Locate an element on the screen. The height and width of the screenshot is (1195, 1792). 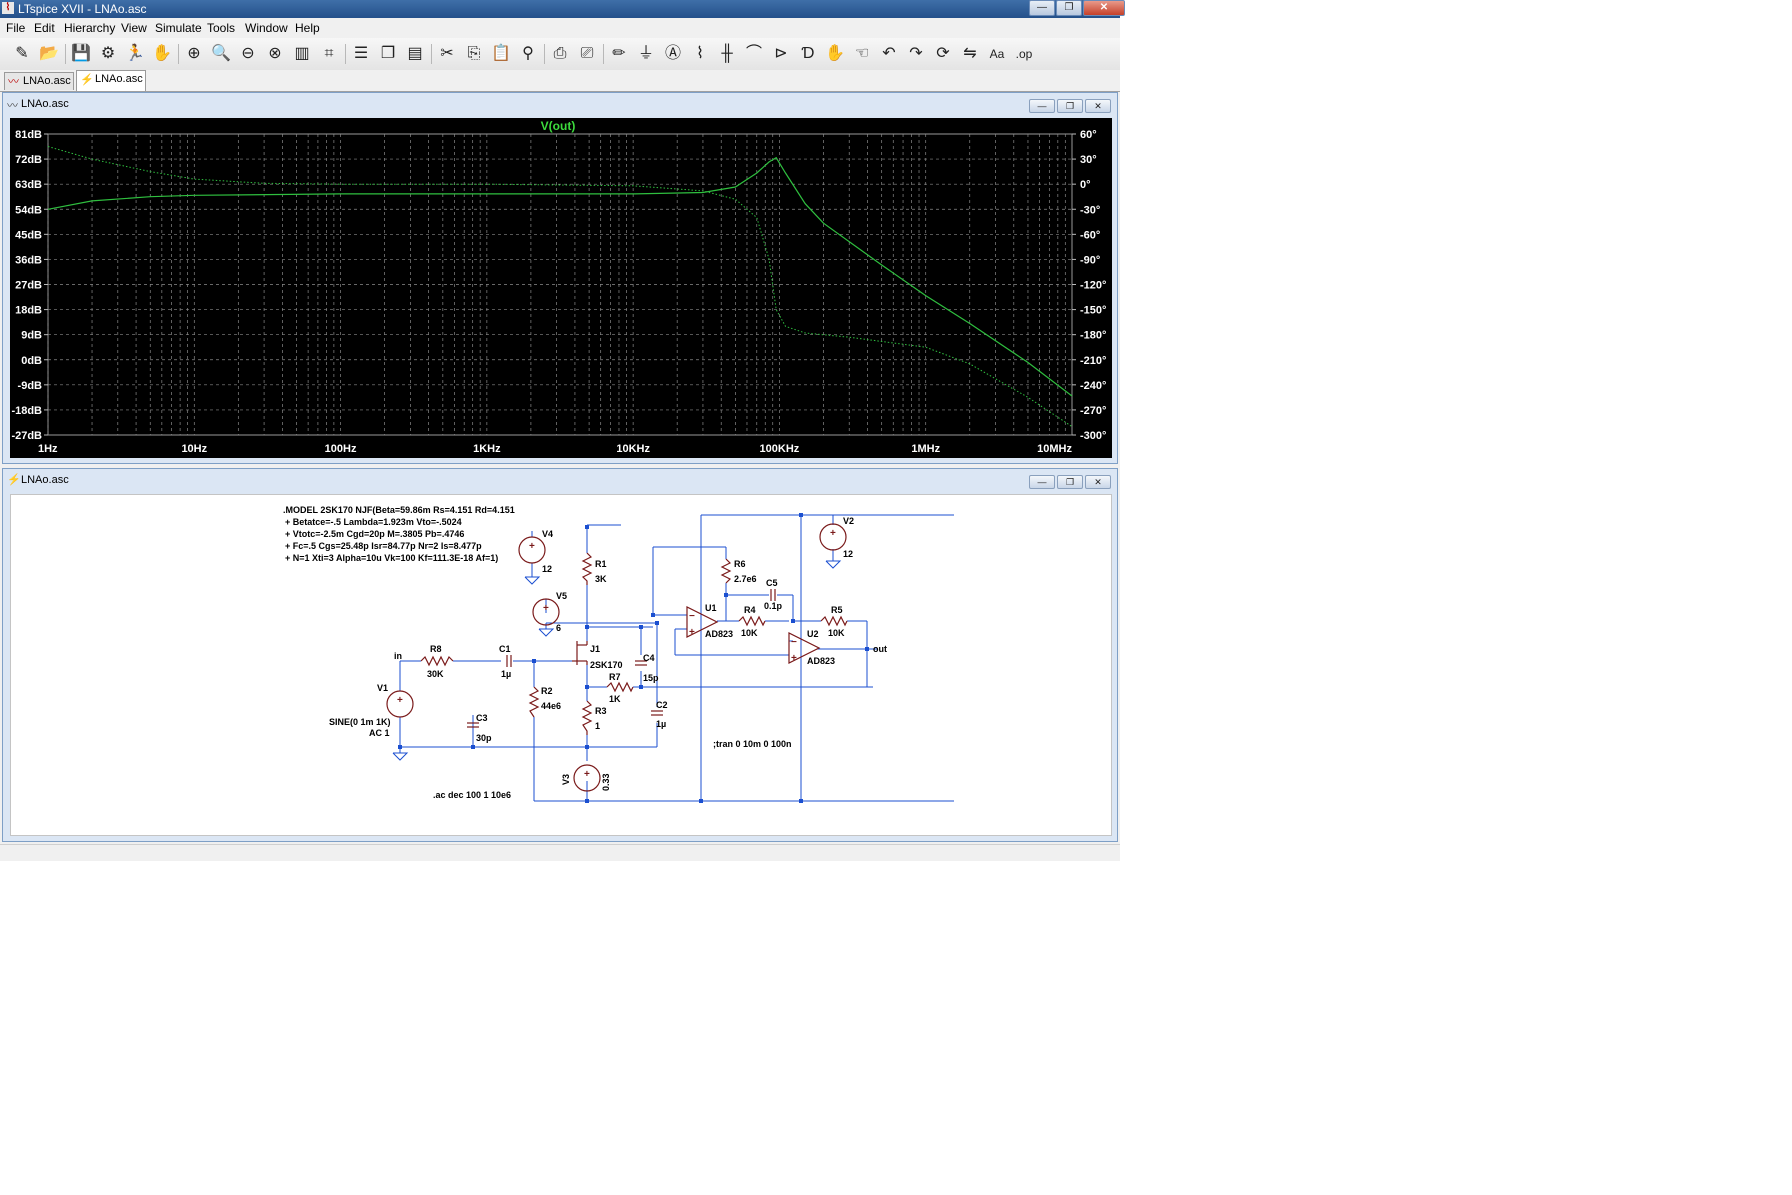
menu-help: Help is located at coordinates (307, 28).